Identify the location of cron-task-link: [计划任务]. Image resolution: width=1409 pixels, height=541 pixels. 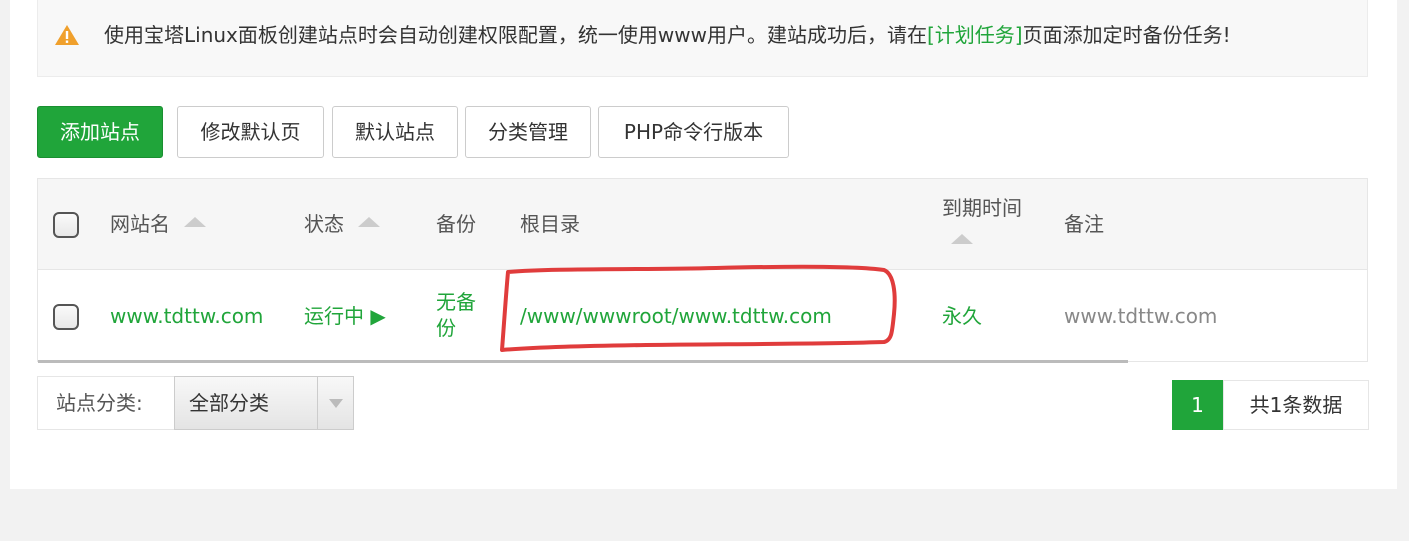
(975, 35).